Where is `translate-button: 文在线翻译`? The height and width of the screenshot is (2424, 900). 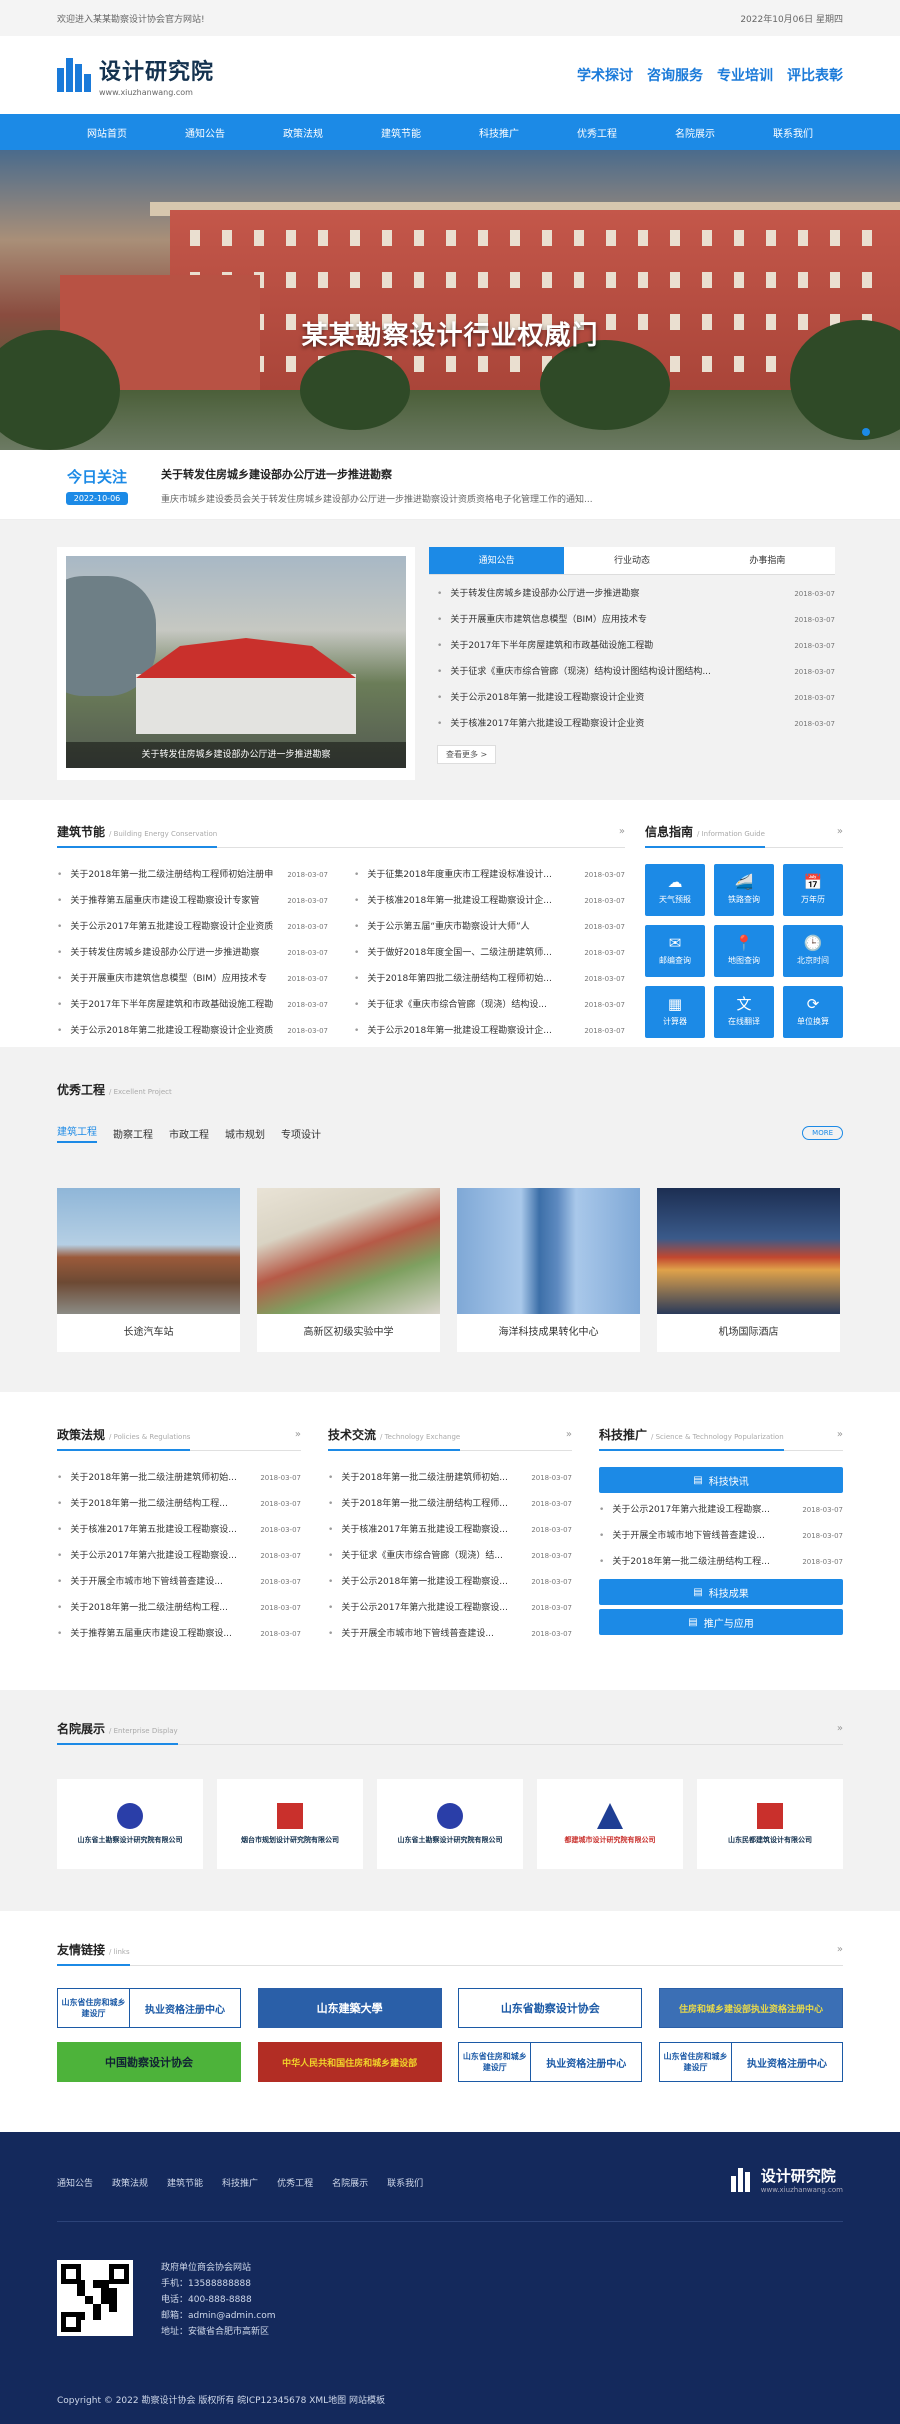 translate-button: 文在线翻译 is located at coordinates (744, 1012).